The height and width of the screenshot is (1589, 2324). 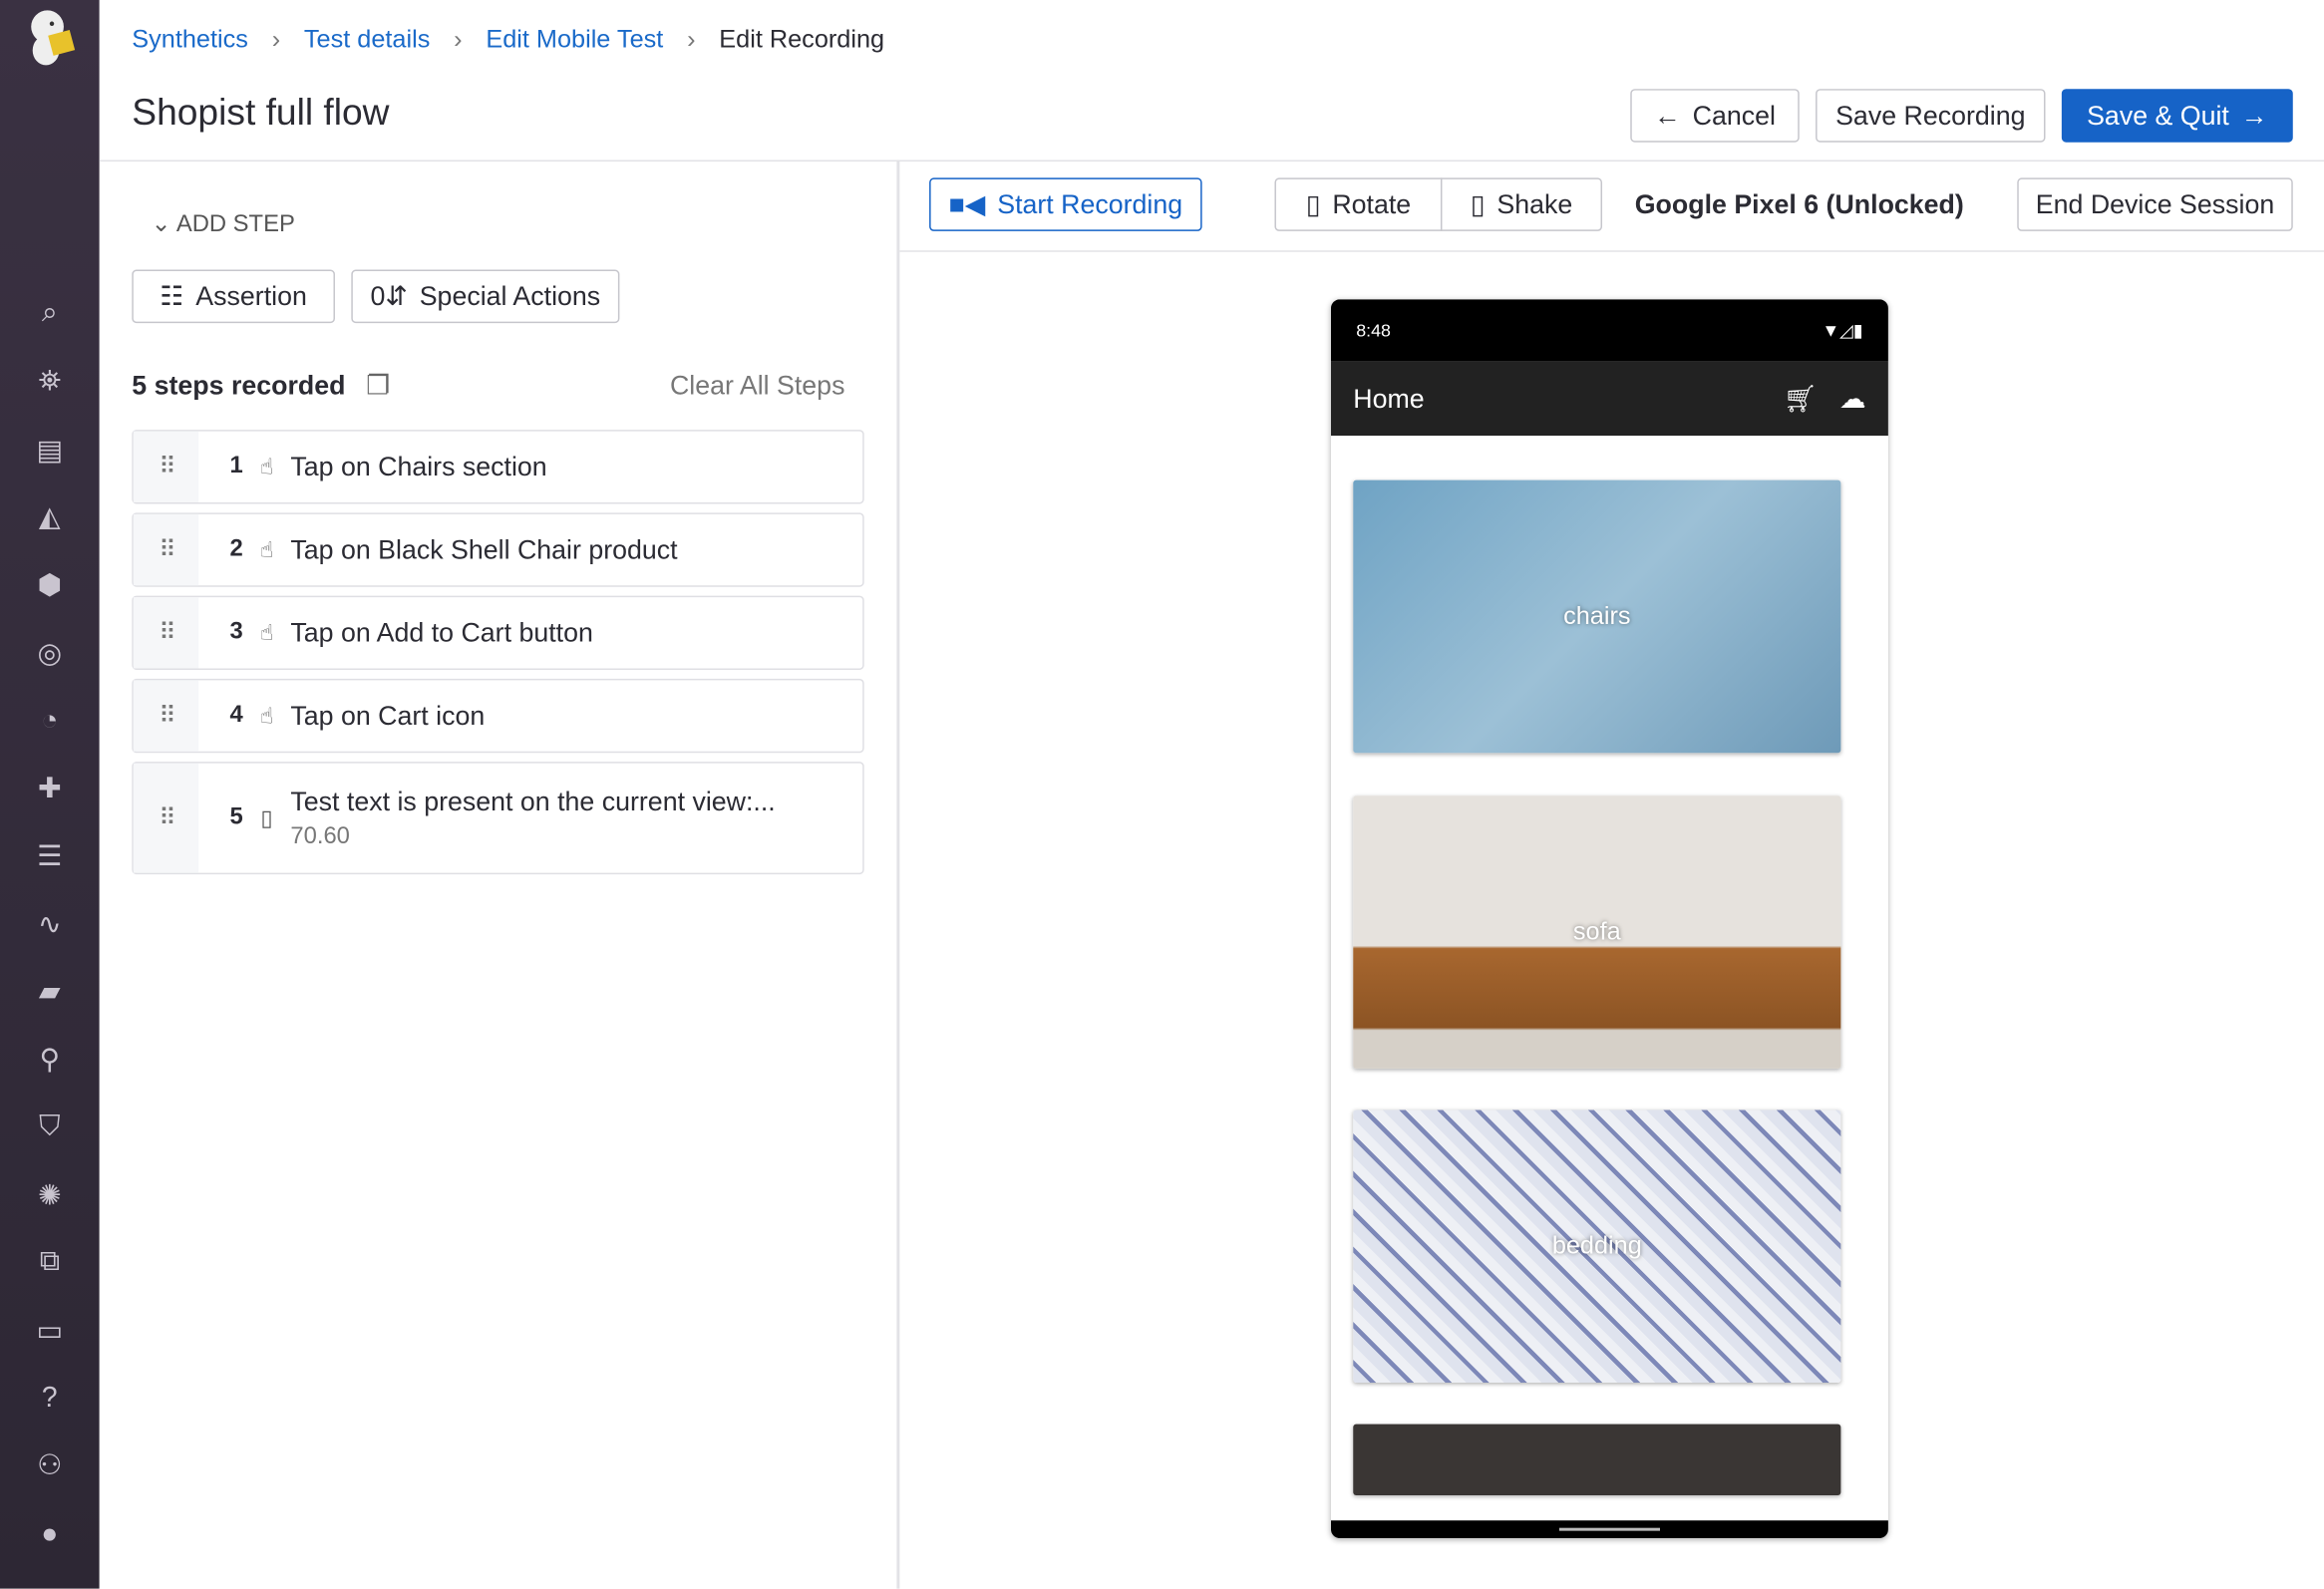 What do you see at coordinates (1852, 398) in the screenshot?
I see `cloud-icon: ☁` at bounding box center [1852, 398].